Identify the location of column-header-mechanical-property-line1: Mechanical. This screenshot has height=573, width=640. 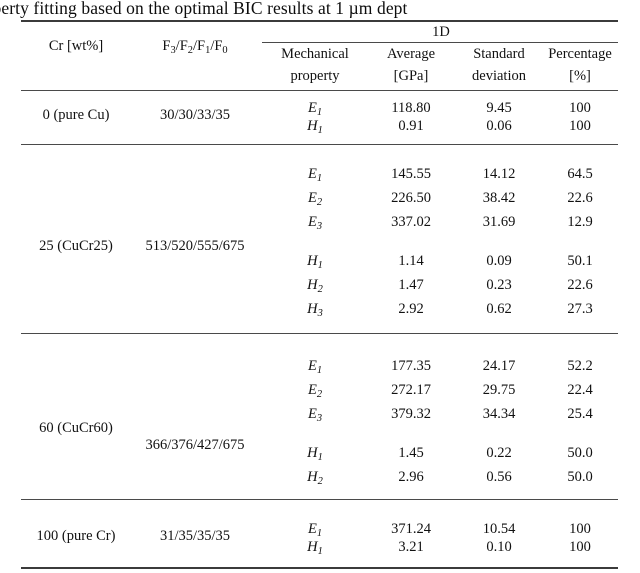
(315, 54).